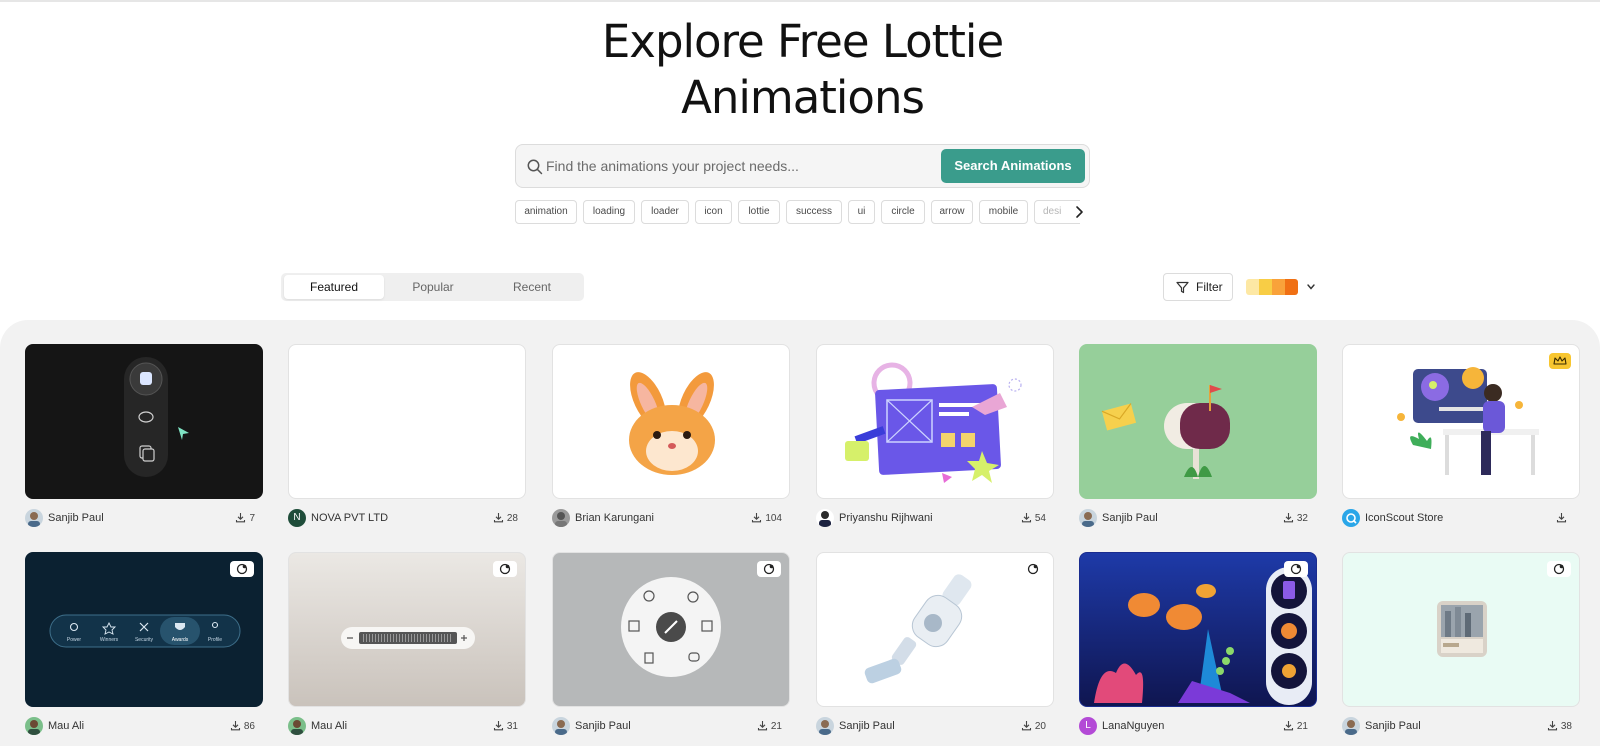  Describe the element at coordinates (546, 212) in the screenshot. I see `tag-animation: animation` at that location.